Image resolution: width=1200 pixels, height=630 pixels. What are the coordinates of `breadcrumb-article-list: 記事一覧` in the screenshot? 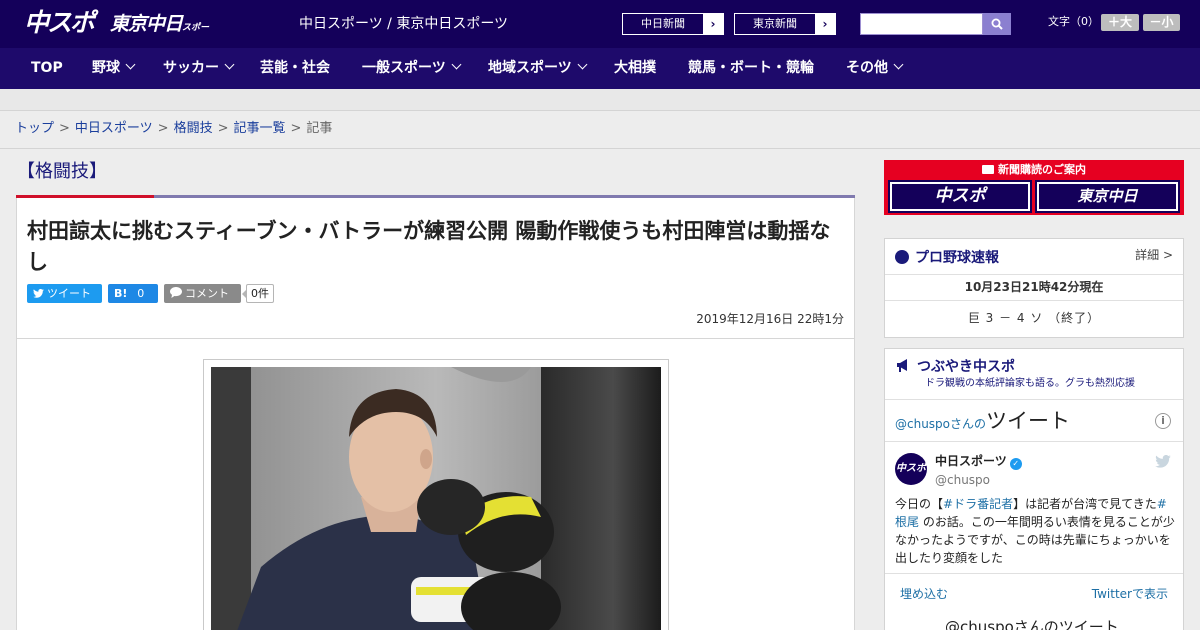 It's located at (260, 128).